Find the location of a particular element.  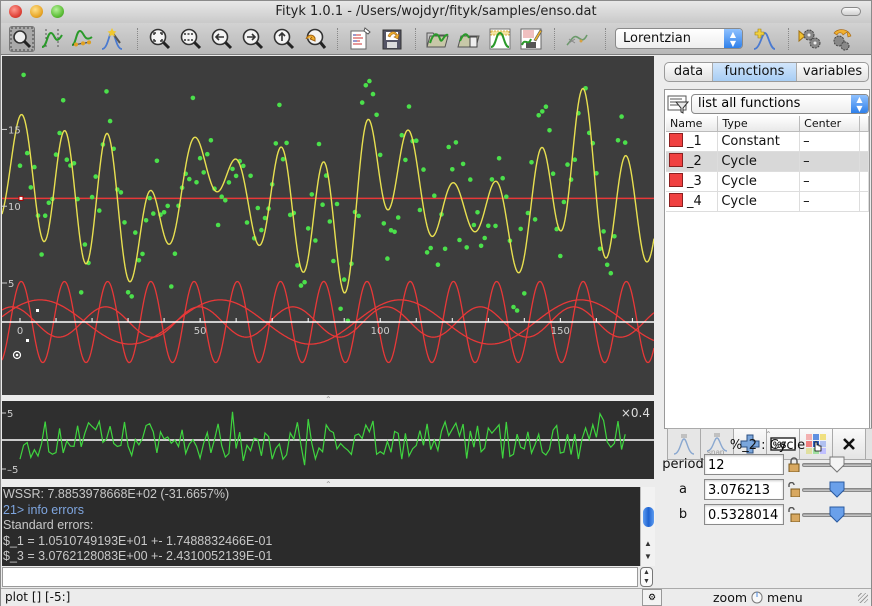

scroll-right-button is located at coordinates (253, 39).